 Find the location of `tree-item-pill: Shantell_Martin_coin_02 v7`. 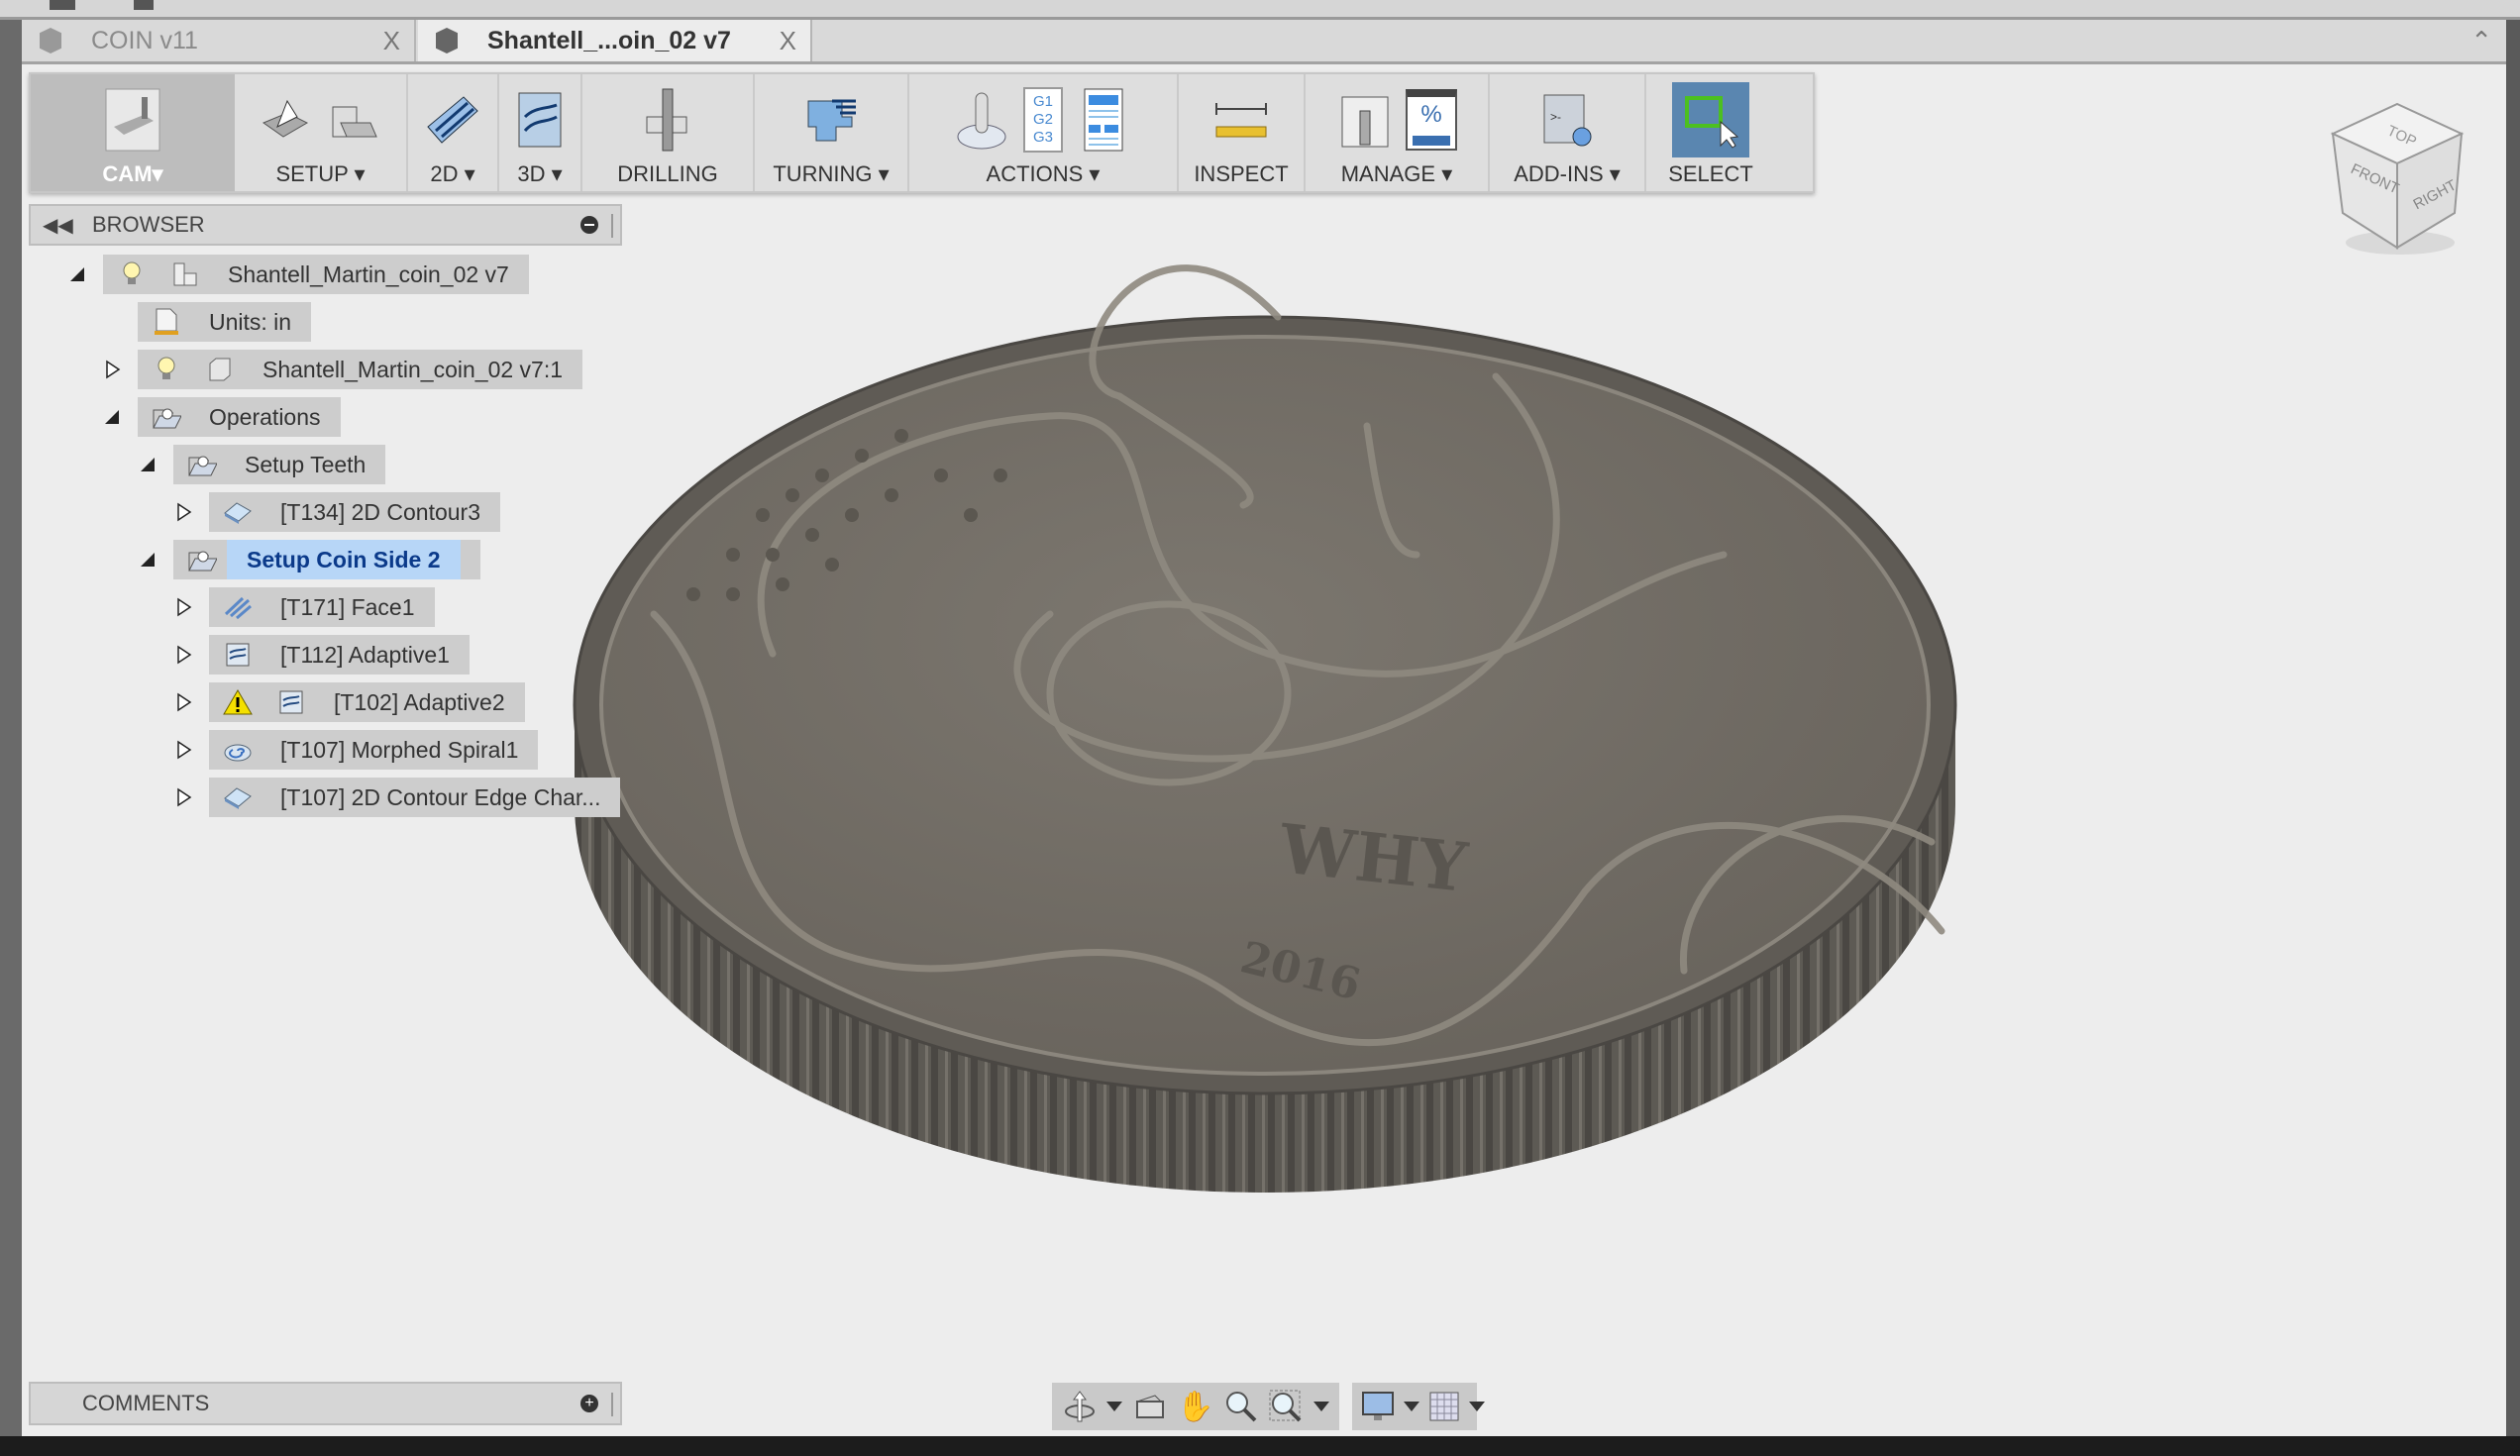

tree-item-pill: Shantell_Martin_coin_02 v7 is located at coordinates (316, 274).